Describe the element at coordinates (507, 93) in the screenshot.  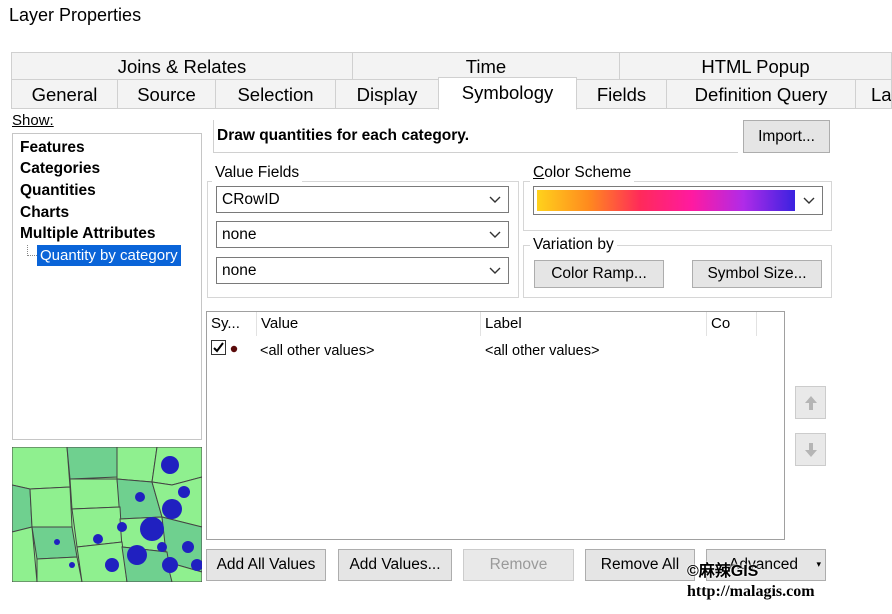
I see `tab-symbology: Symbology` at that location.